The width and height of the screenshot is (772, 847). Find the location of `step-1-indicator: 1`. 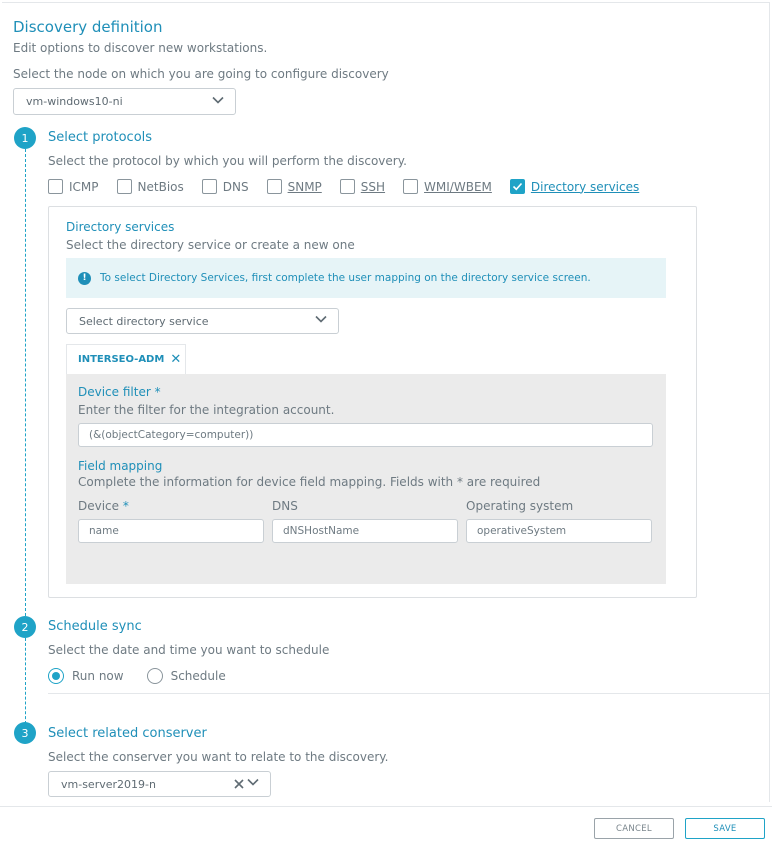

step-1-indicator: 1 is located at coordinates (25, 138).